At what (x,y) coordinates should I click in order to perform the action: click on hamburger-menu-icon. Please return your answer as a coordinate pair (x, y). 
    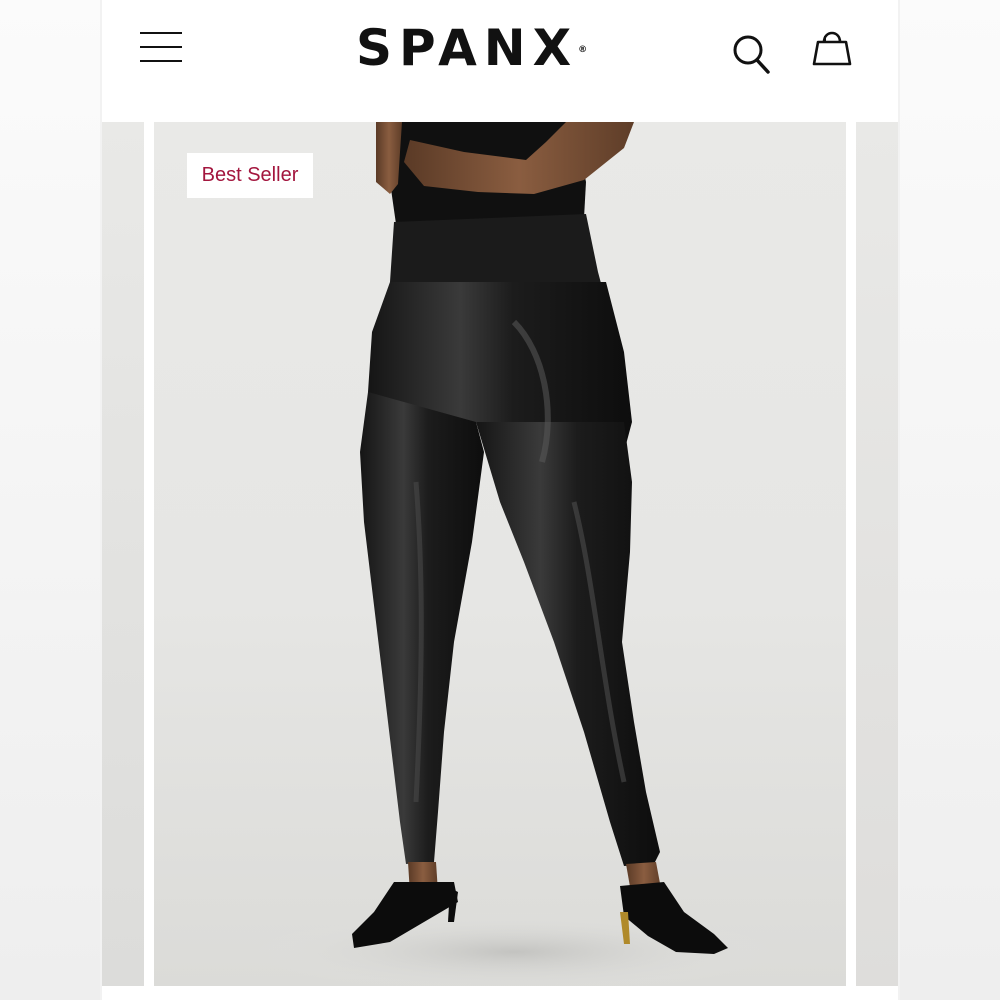
    Looking at the image, I should click on (162, 48).